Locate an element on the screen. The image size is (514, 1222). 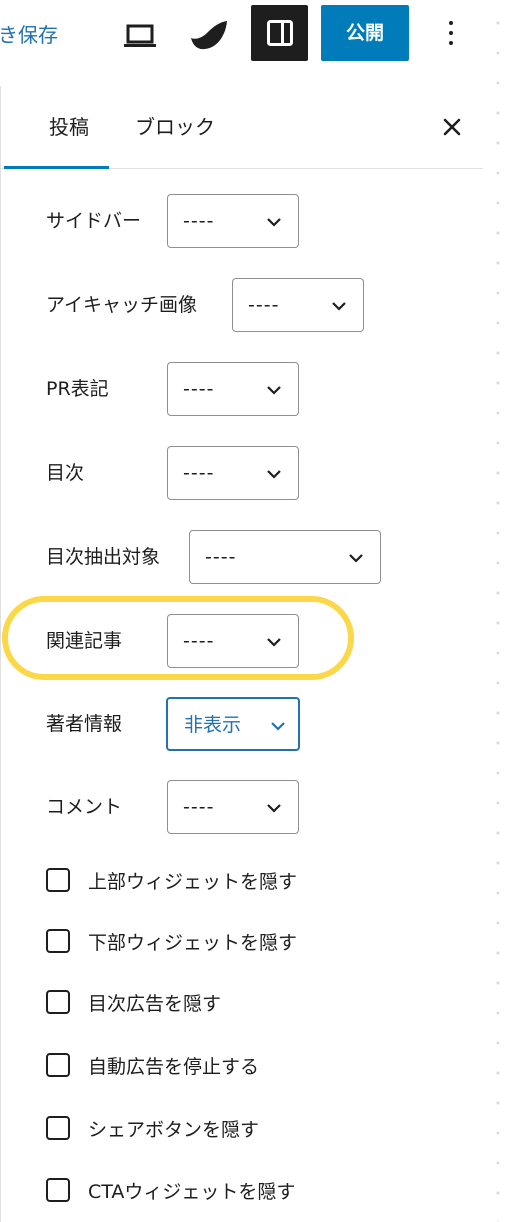
select-comment: ---- is located at coordinates (233, 807).